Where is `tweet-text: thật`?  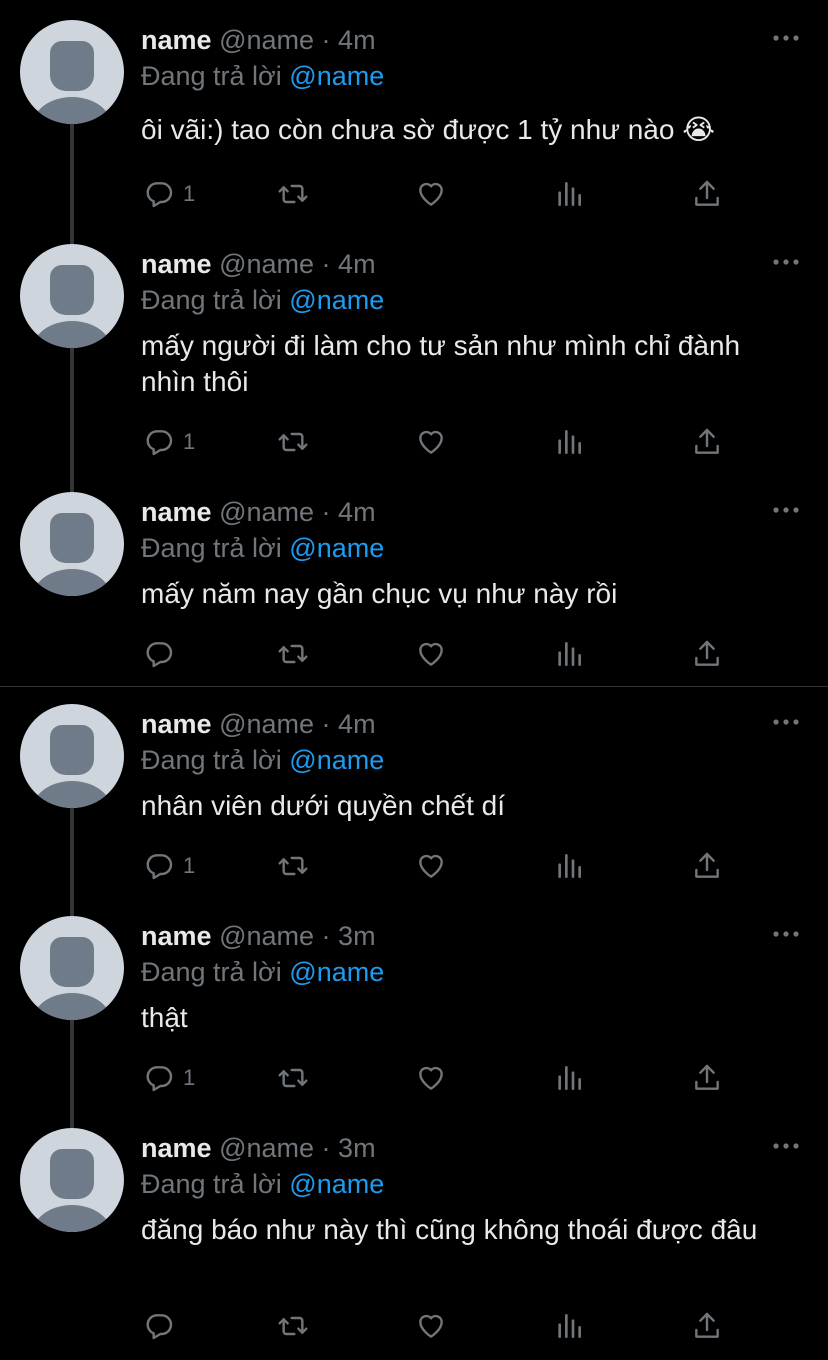 tweet-text: thật is located at coordinates (164, 1017).